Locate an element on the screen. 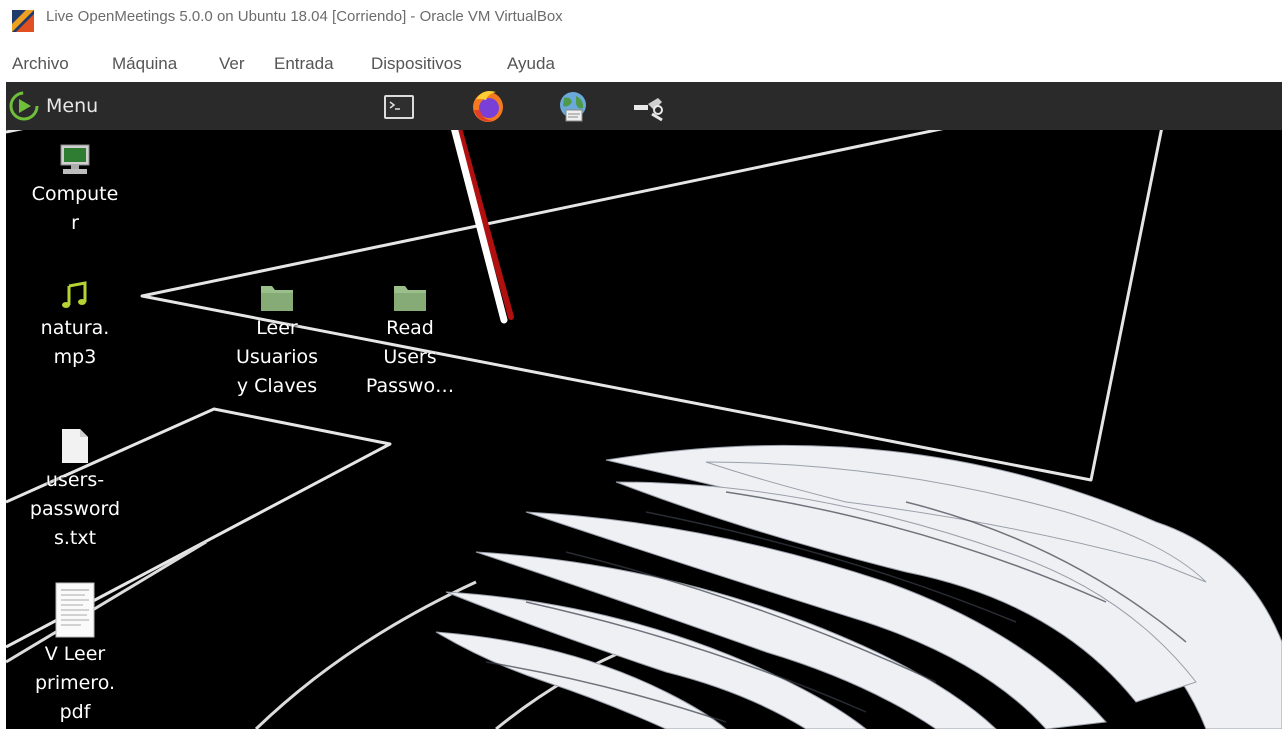 This screenshot has width=1282, height=729. panel-menu-button: Menu is located at coordinates (53, 106).